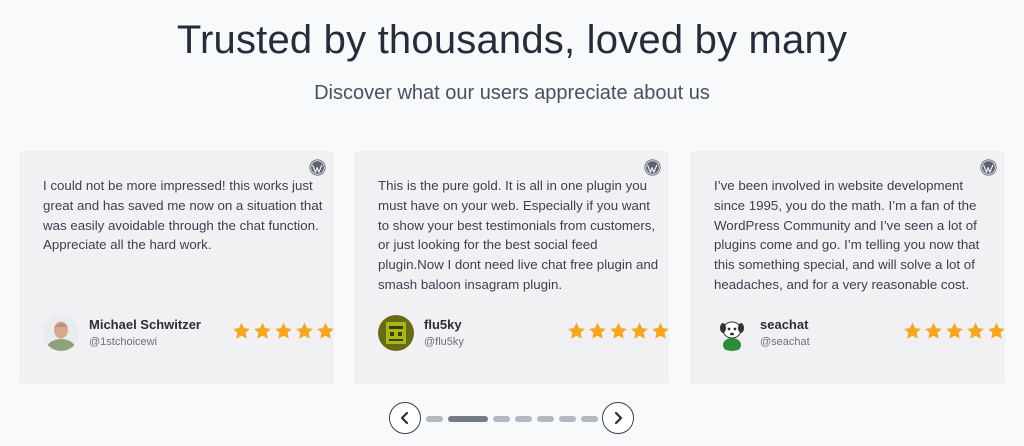 The width and height of the screenshot is (1024, 446). Describe the element at coordinates (784, 324) in the screenshot. I see `author-name: seachat` at that location.